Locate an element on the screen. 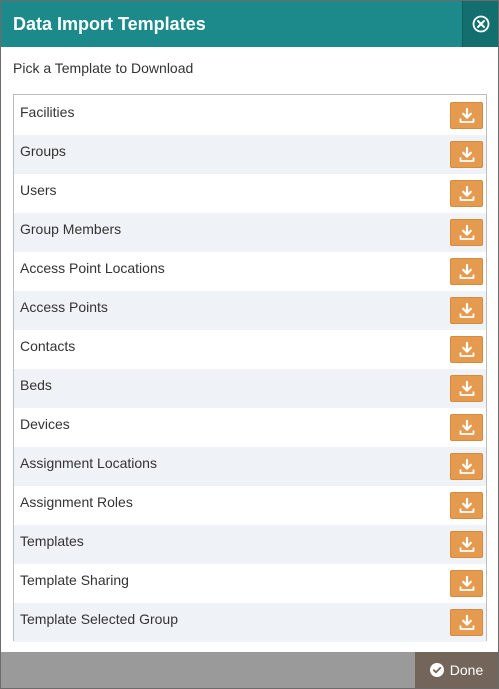 The width and height of the screenshot is (499, 689). done-label: Done is located at coordinates (466, 670).